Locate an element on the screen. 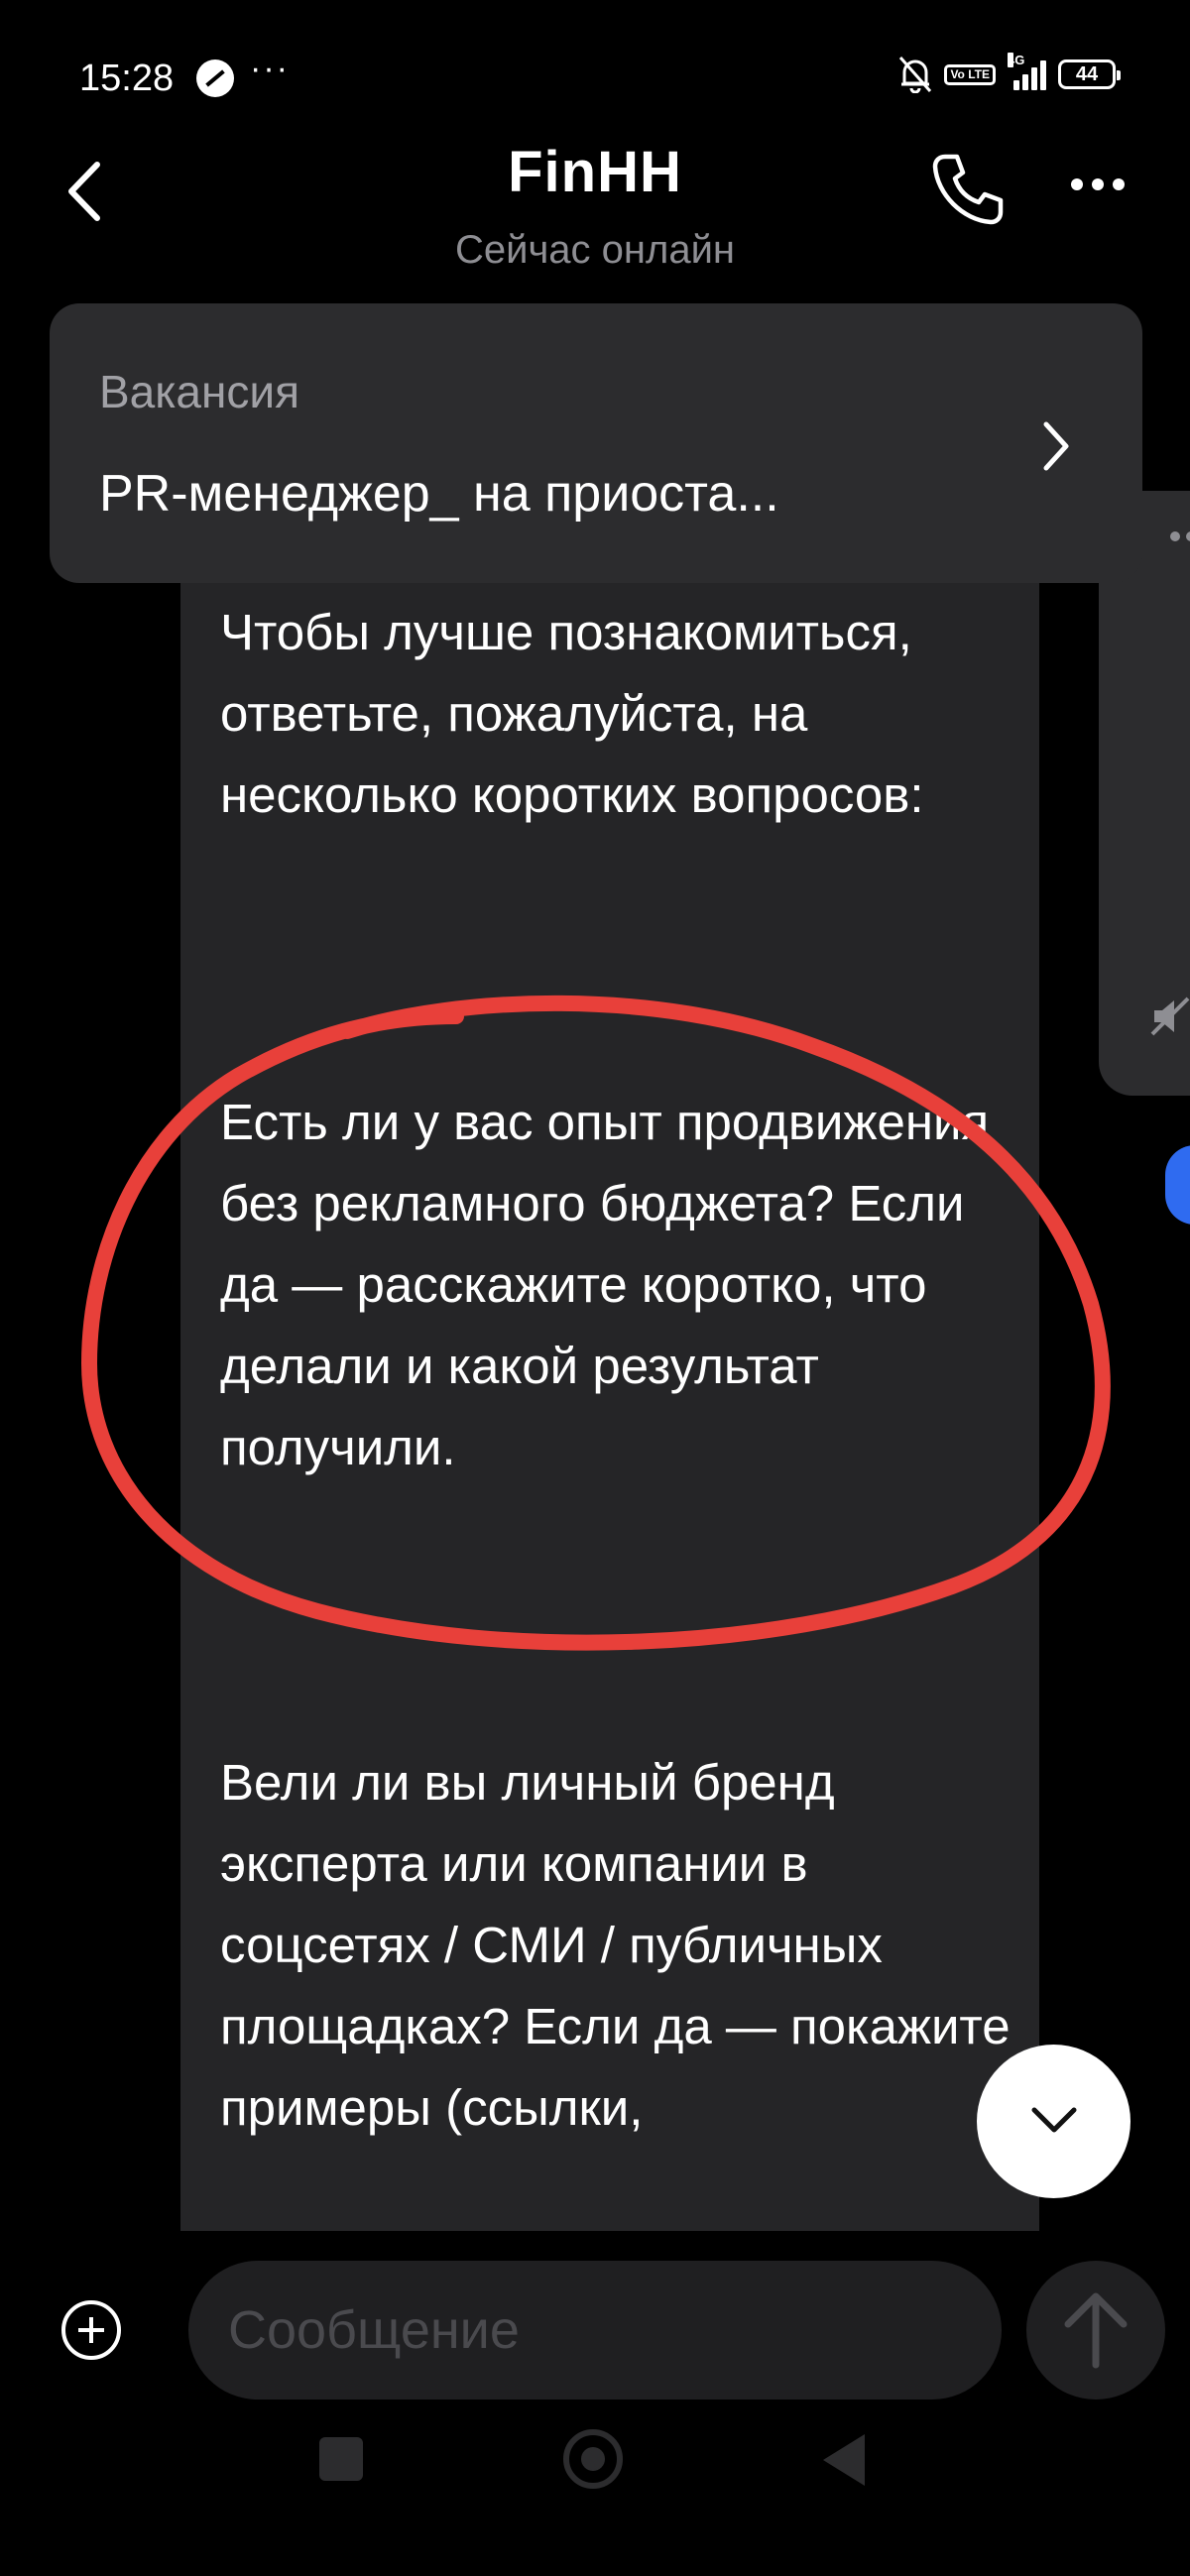 Image resolution: width=1190 pixels, height=2576 pixels. message-input is located at coordinates (595, 2331).